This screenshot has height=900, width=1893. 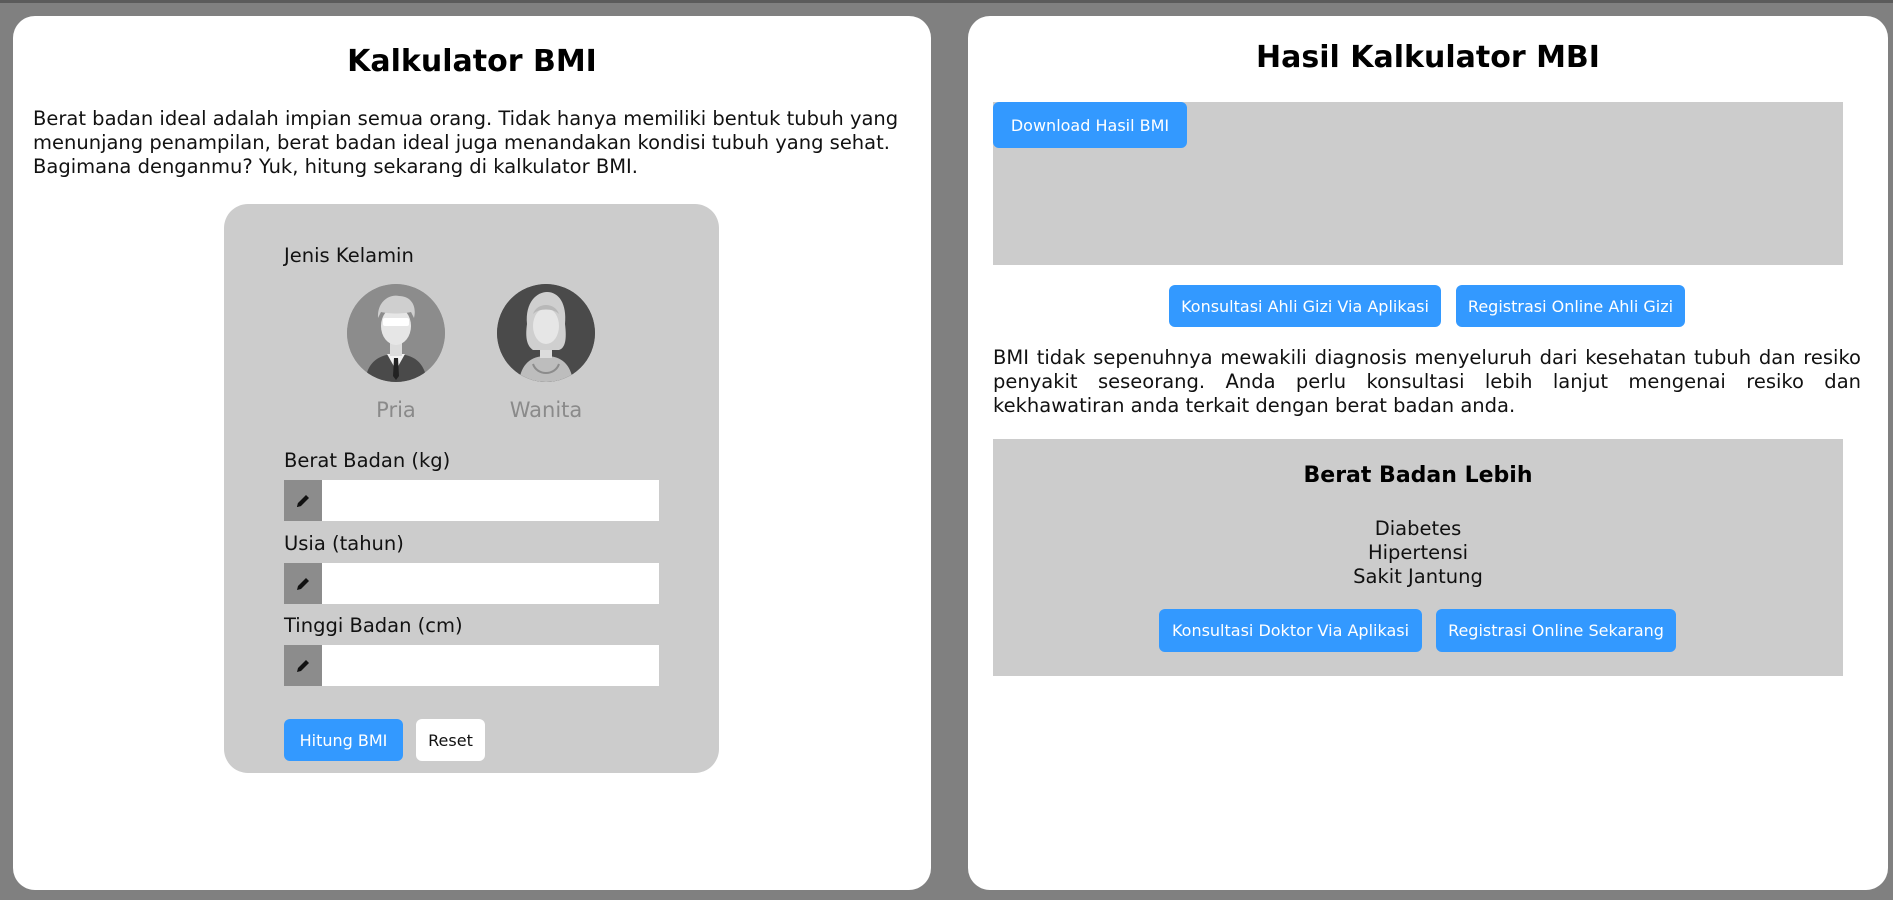 What do you see at coordinates (450, 740) in the screenshot?
I see `reset-button: Reset` at bounding box center [450, 740].